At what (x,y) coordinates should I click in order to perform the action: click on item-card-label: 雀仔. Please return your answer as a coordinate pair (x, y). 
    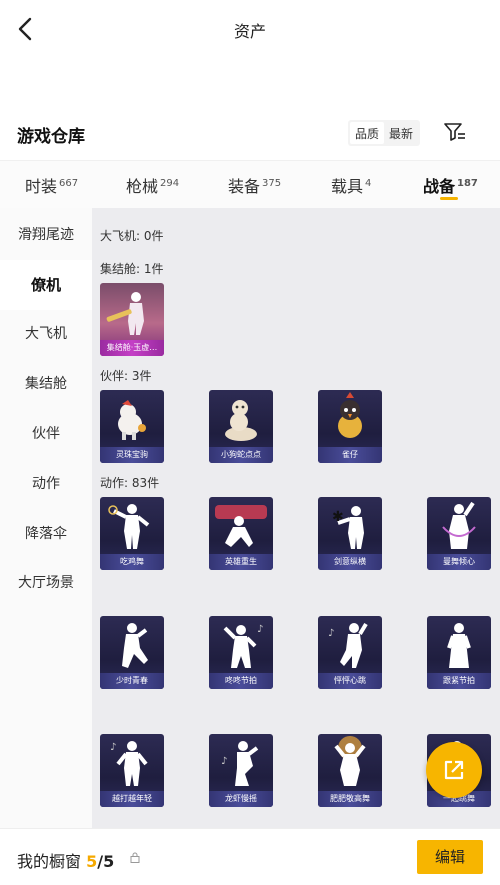
    Looking at the image, I should click on (350, 455).